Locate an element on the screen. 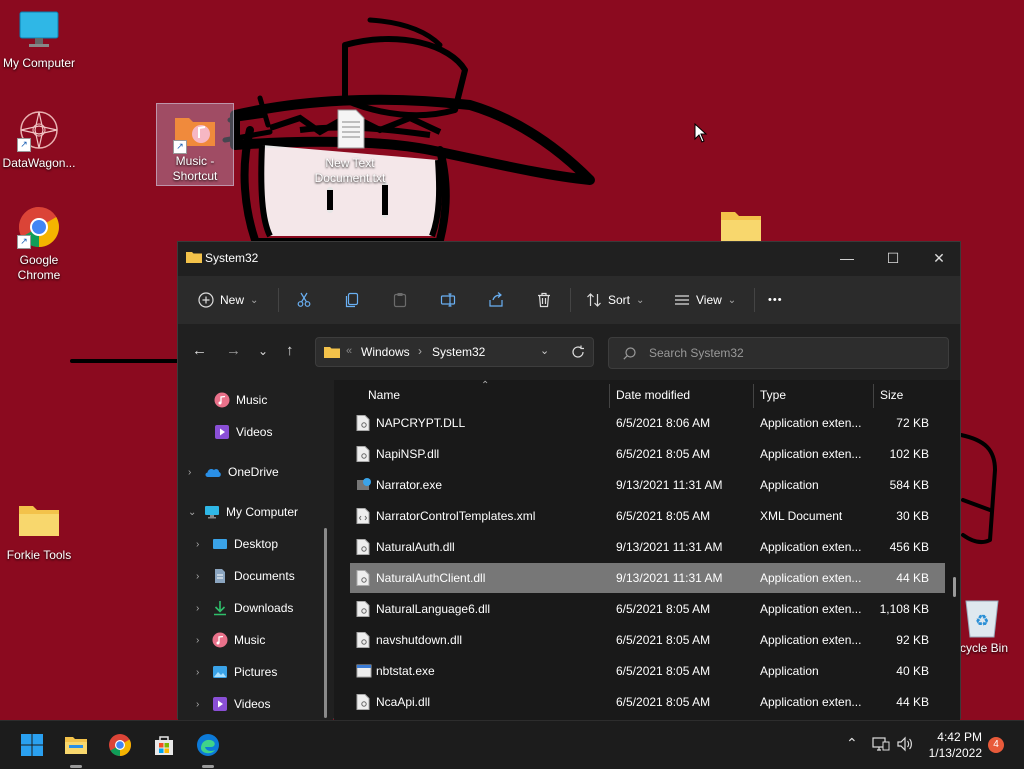 This screenshot has height=769, width=1024. back-arrow-icon: ← is located at coordinates (199, 350).